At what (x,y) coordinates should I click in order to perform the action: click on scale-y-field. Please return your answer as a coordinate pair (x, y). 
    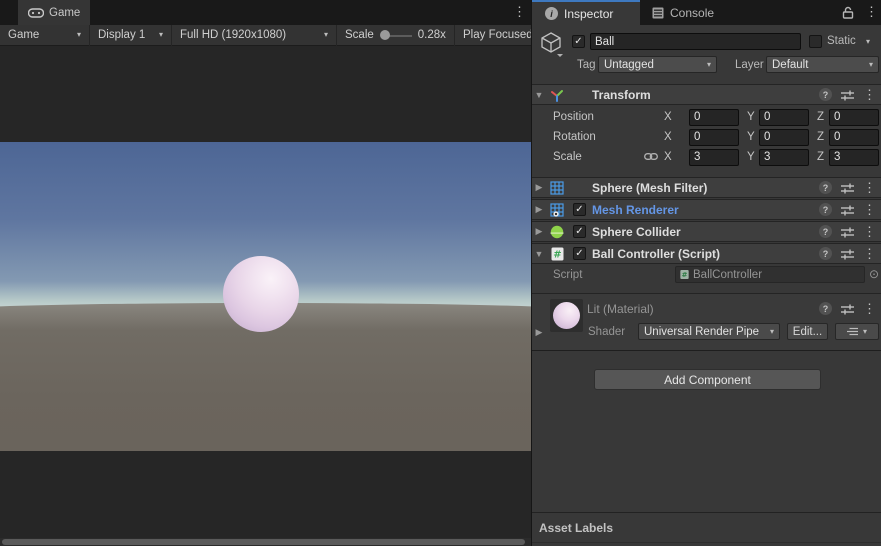
    Looking at the image, I should click on (784, 157).